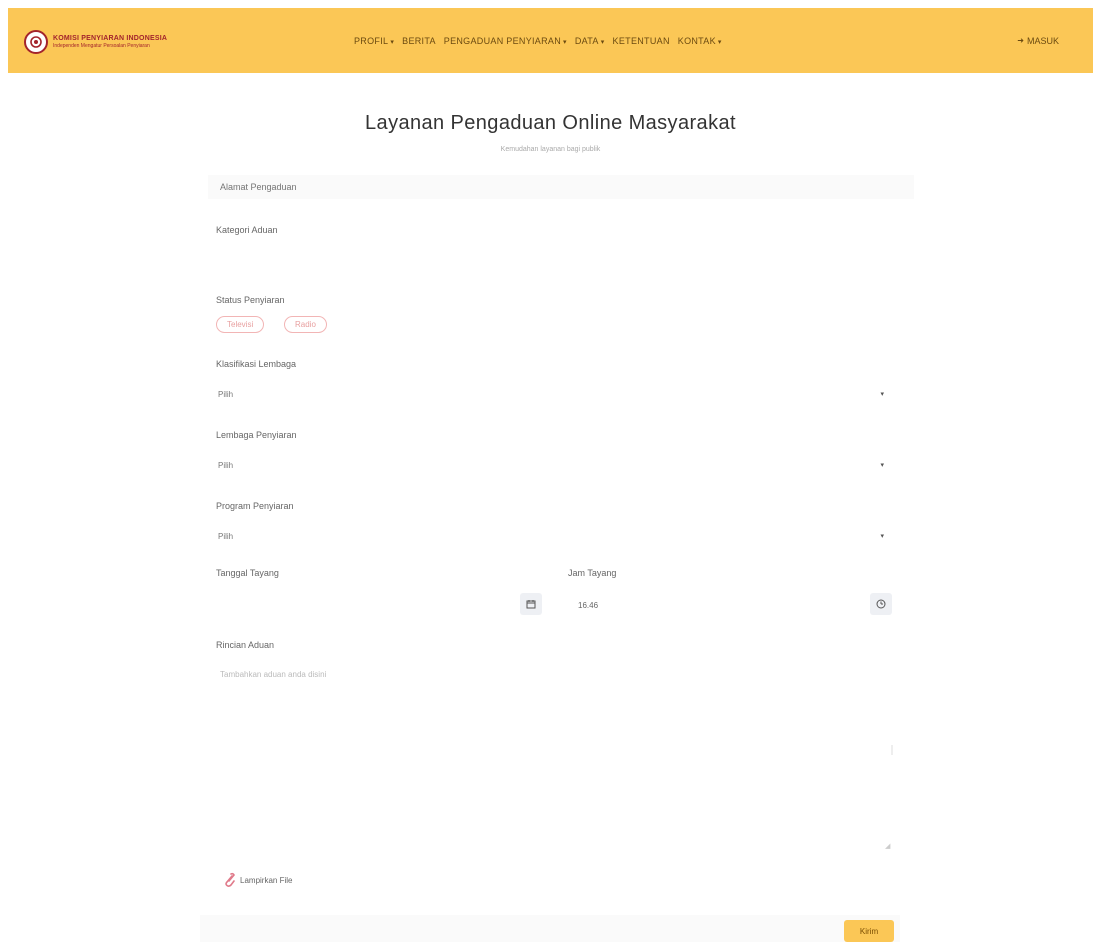  What do you see at coordinates (36, 42) in the screenshot?
I see `logo-emblem-icon` at bounding box center [36, 42].